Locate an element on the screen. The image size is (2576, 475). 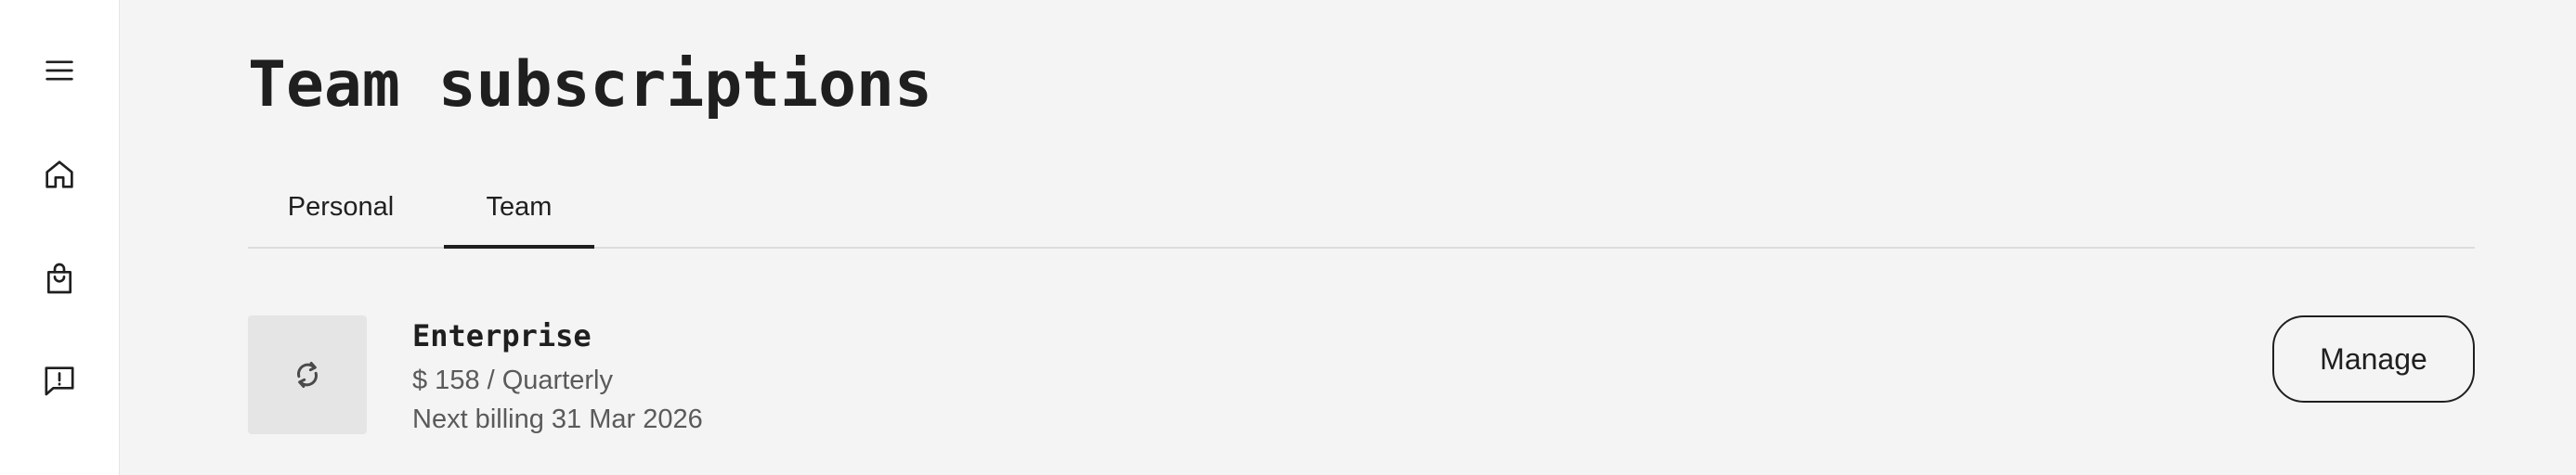
subscription-price: $ 158 / Quarterly is located at coordinates (512, 380).